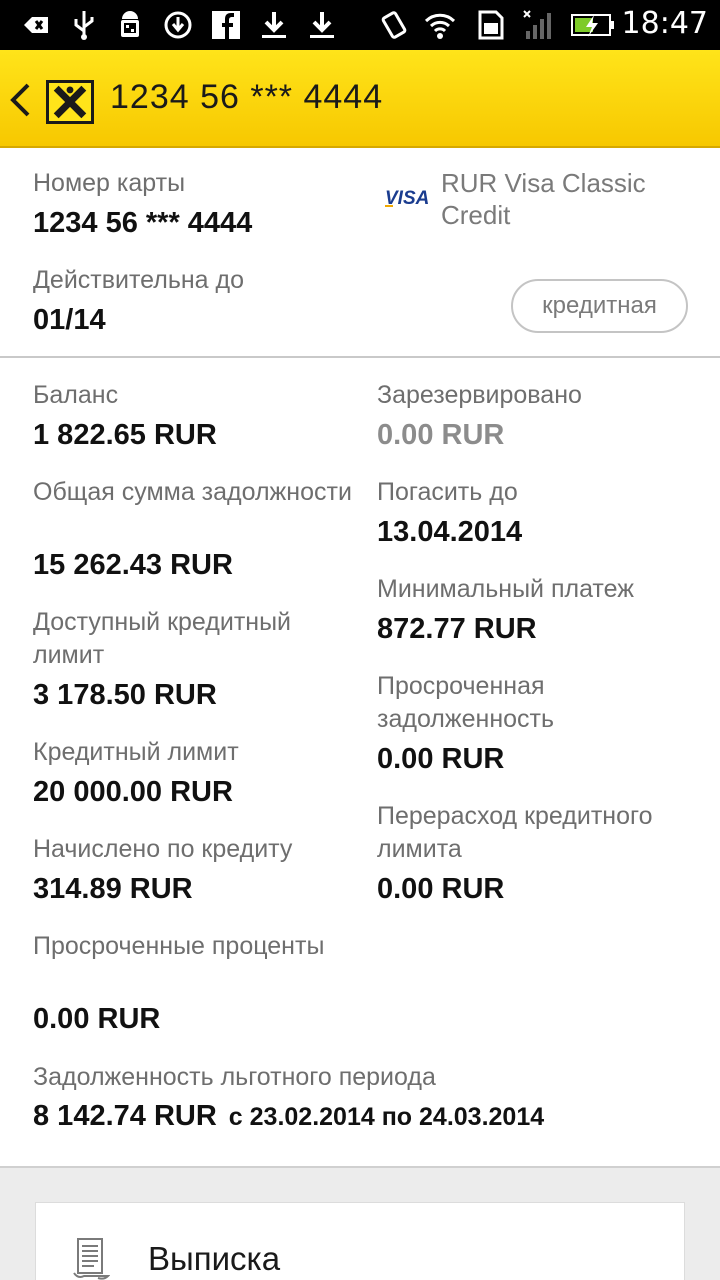 Image resolution: width=720 pixels, height=1280 pixels. I want to click on statement-button, so click(360, 1241).